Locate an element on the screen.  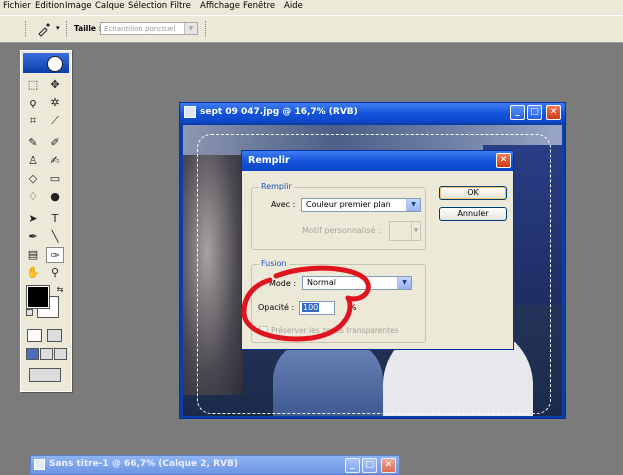
menu-selection: Sélection is located at coordinates (147, 6).